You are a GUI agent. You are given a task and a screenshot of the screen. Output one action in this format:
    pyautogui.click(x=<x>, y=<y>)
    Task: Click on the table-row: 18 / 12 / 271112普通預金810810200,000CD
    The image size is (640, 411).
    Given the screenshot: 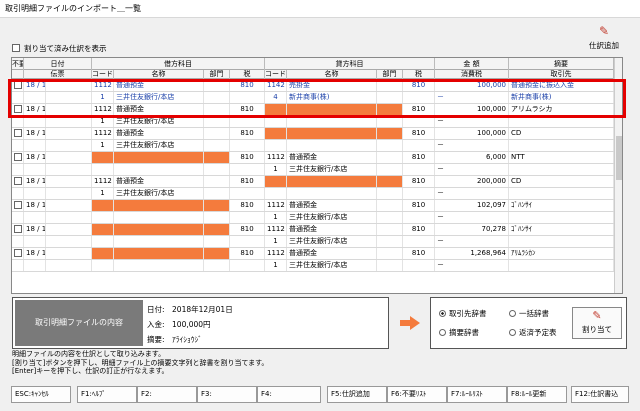 What is the action you would take?
    pyautogui.click(x=313, y=182)
    